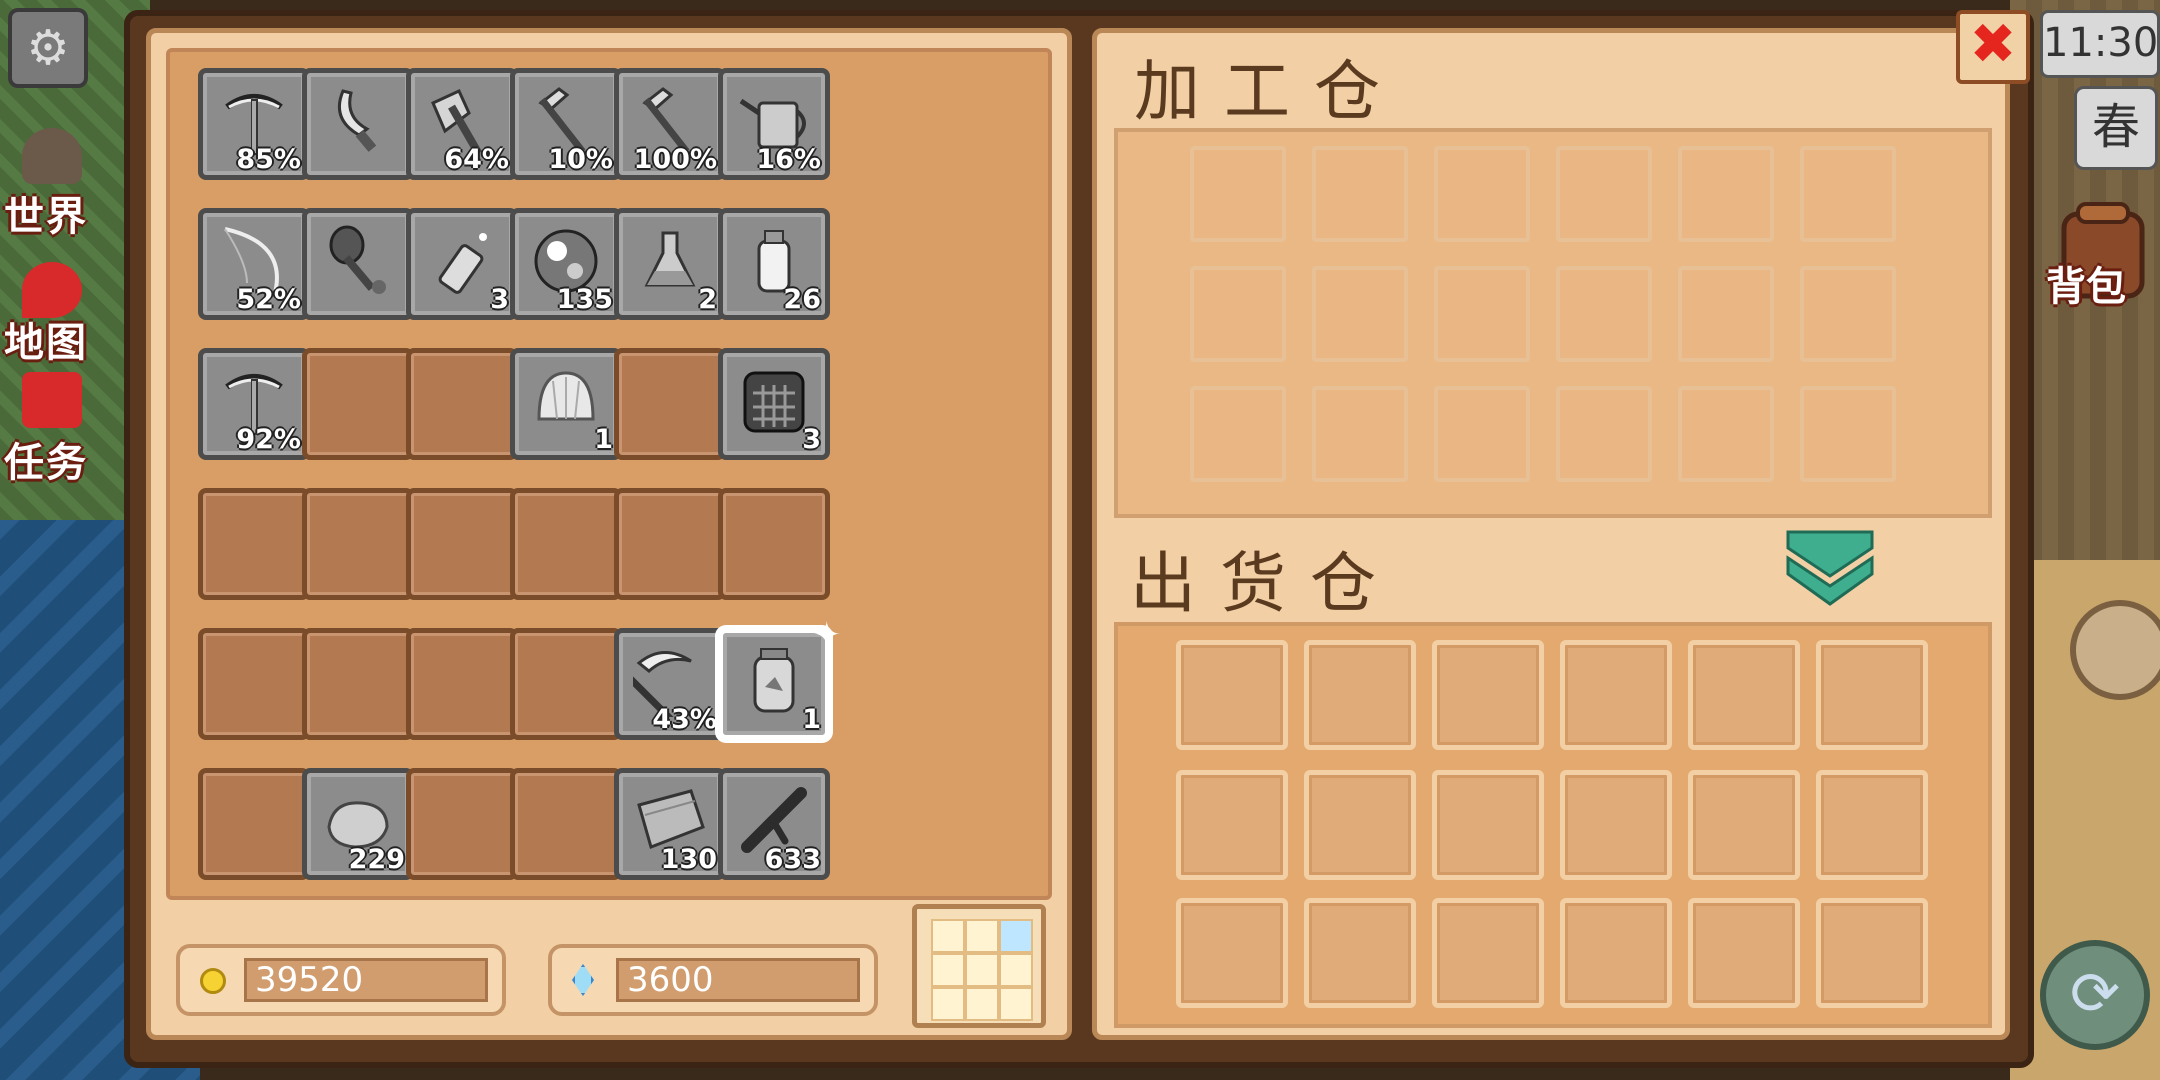 This screenshot has height=1080, width=2160. I want to click on item-count: 64%, so click(476, 159).